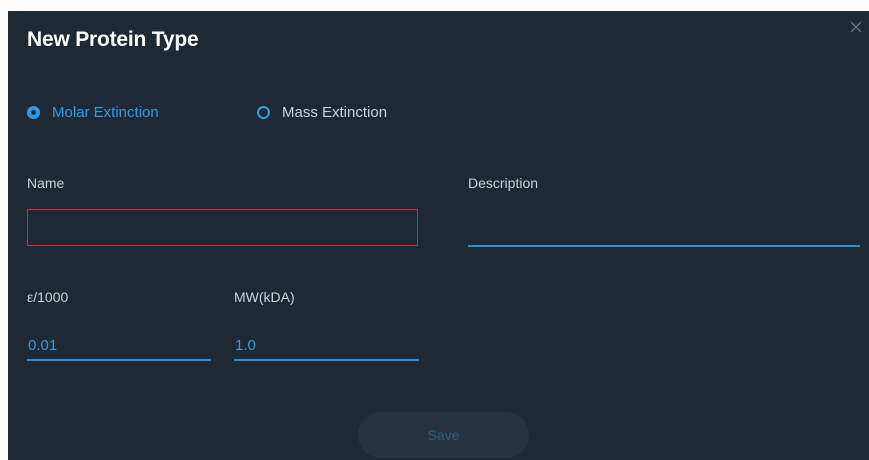  I want to click on radio-unselected-icon, so click(263, 112).